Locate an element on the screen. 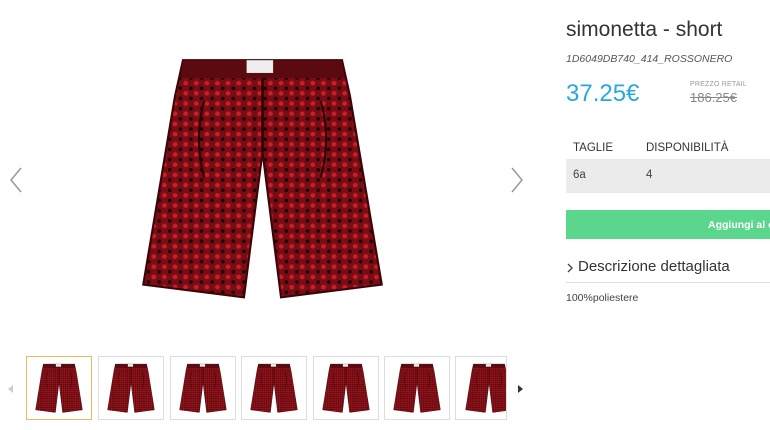 This screenshot has height=430, width=770. product-price: 37.25€ is located at coordinates (603, 93).